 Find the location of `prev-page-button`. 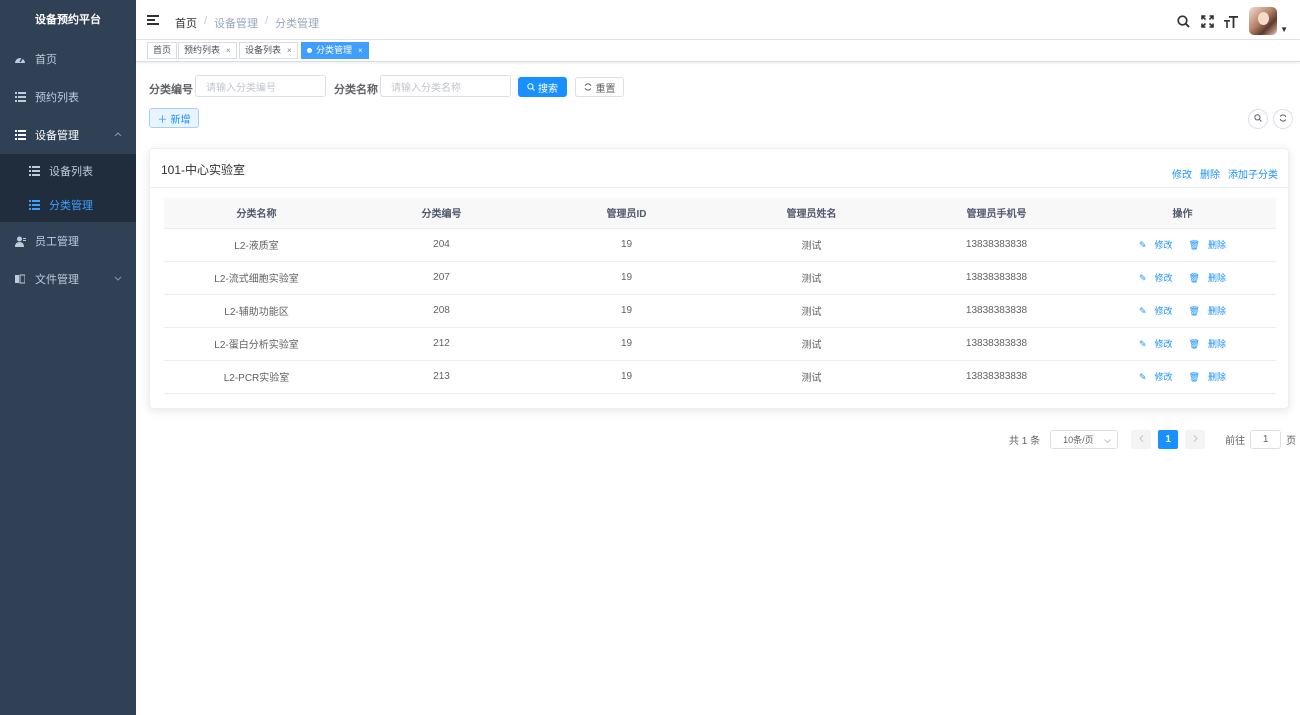

prev-page-button is located at coordinates (1141, 439).